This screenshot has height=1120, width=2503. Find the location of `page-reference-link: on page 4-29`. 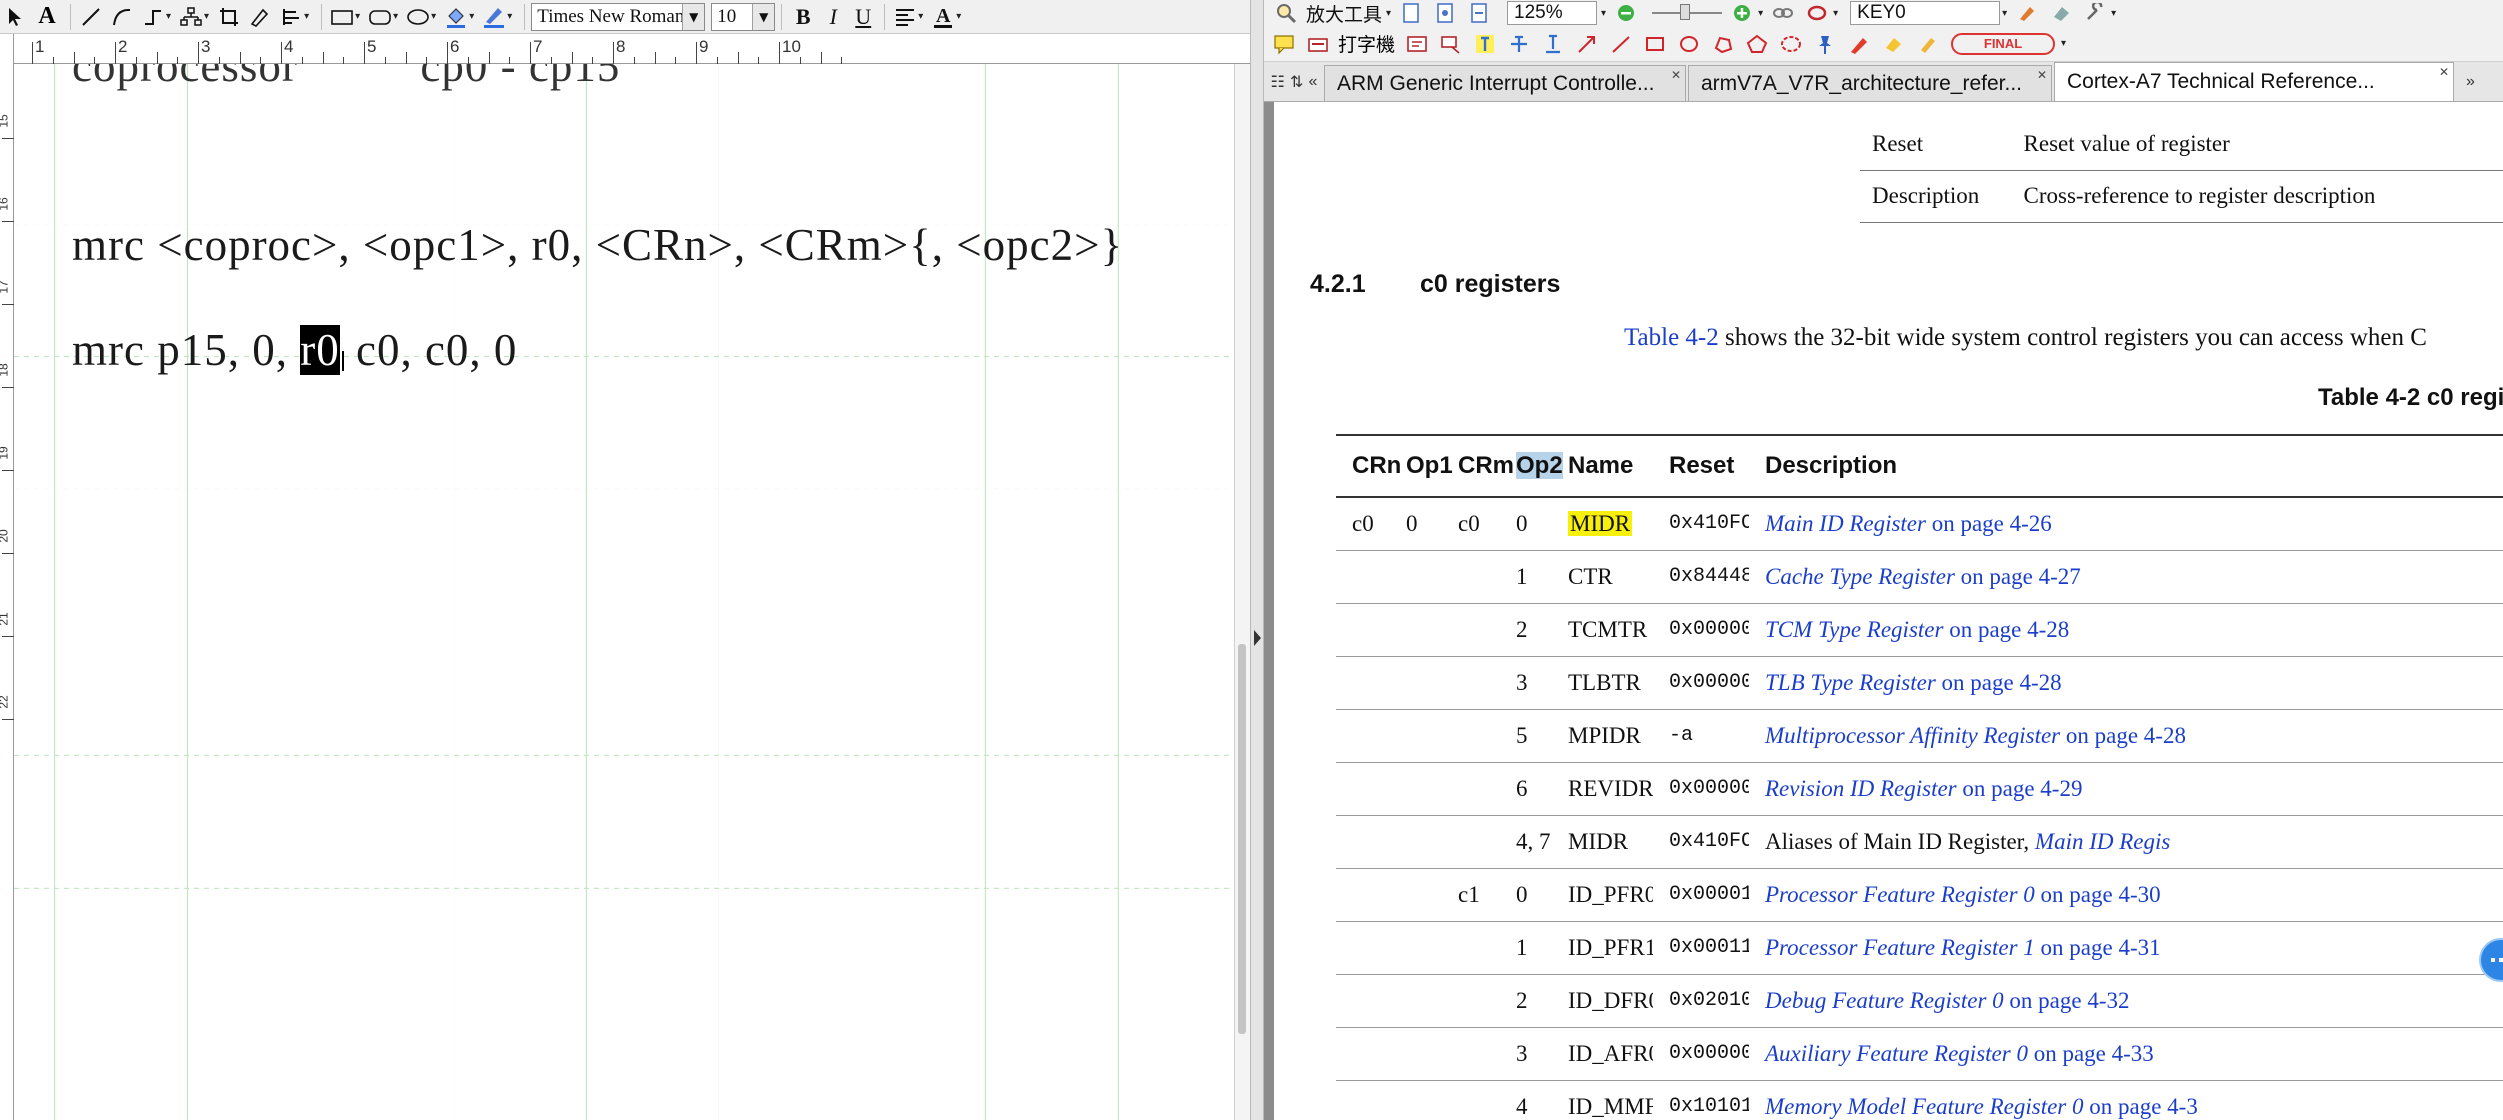

page-reference-link: on page 4-29 is located at coordinates (2019, 788).